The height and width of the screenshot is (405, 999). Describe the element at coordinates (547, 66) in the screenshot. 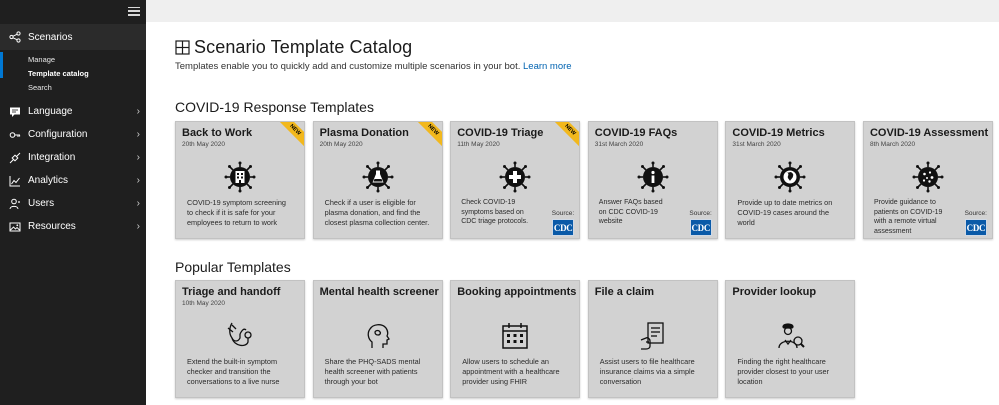

I see `learn-more-link: Learn more` at that location.